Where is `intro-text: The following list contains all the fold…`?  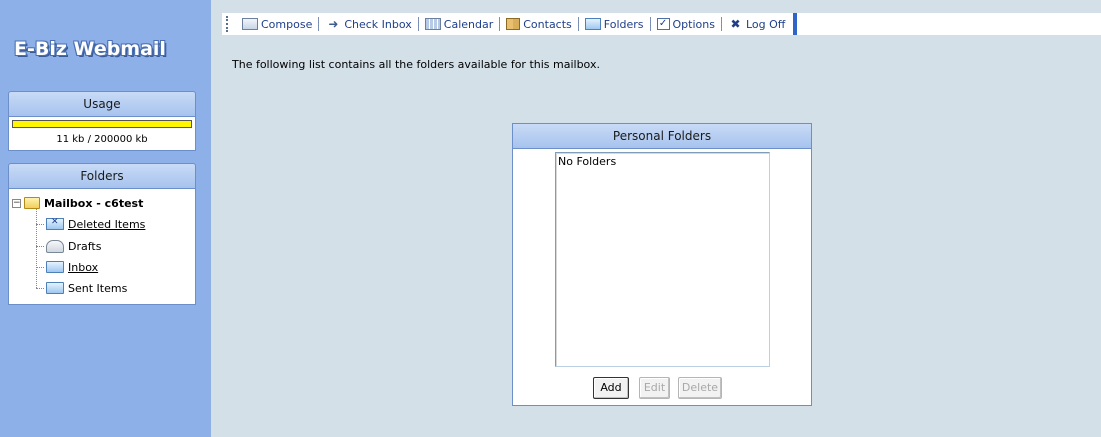
intro-text: The following list contains all the fold… is located at coordinates (416, 64).